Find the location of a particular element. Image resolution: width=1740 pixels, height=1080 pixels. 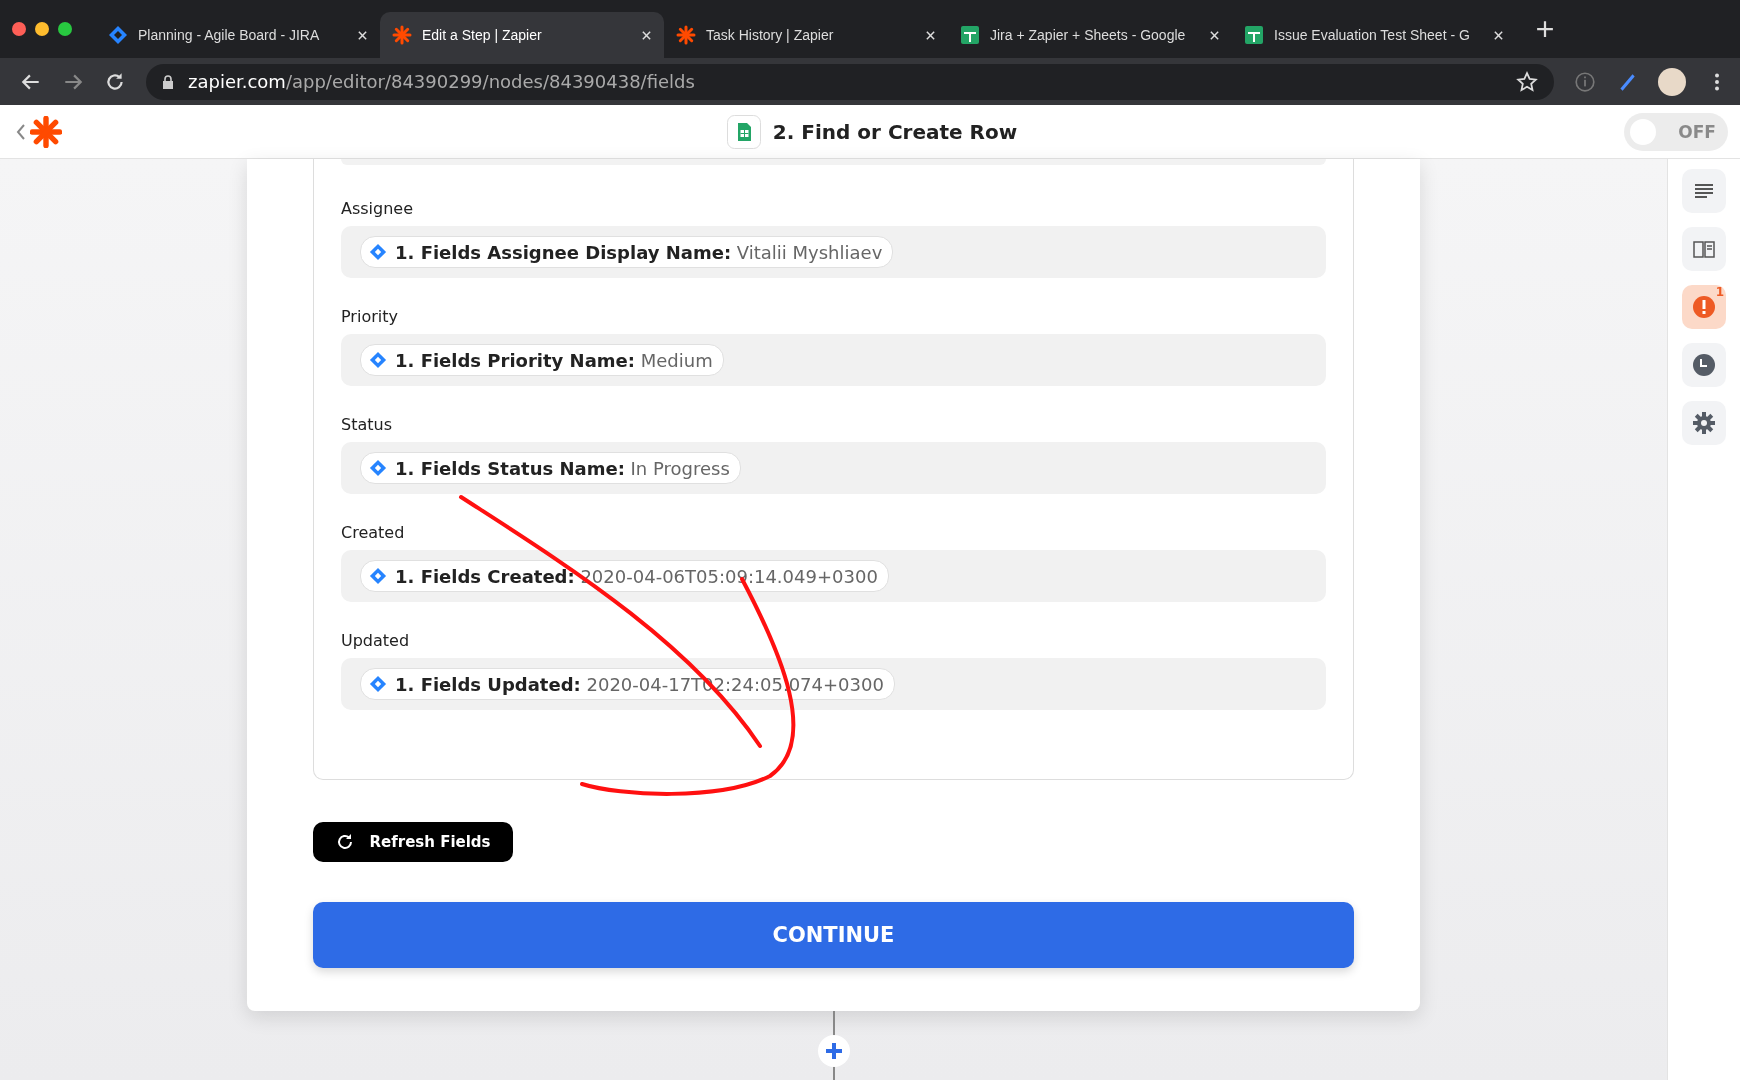

exclamation-icon is located at coordinates (1704, 307).